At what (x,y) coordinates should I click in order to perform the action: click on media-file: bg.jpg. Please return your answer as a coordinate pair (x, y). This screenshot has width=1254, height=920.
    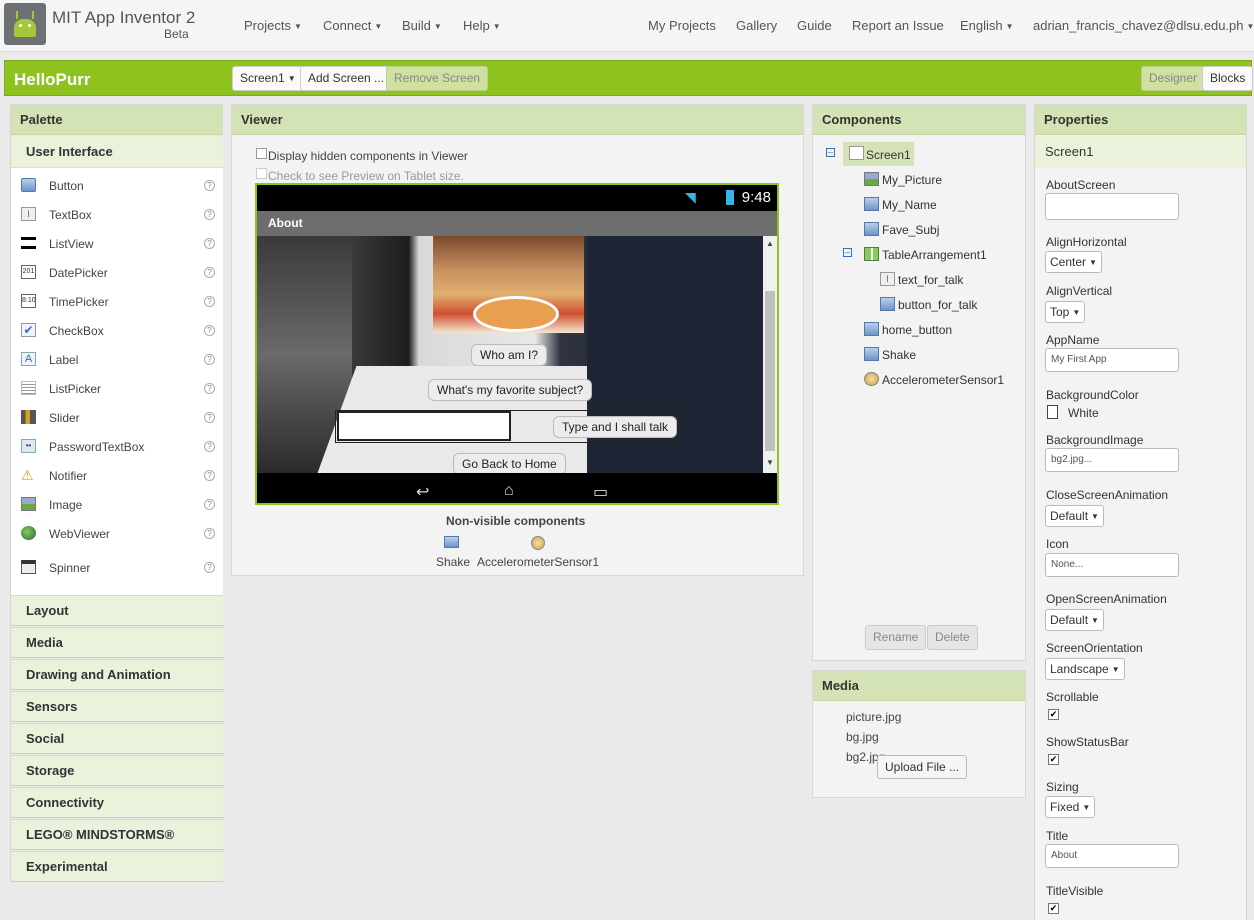
    Looking at the image, I should click on (862, 737).